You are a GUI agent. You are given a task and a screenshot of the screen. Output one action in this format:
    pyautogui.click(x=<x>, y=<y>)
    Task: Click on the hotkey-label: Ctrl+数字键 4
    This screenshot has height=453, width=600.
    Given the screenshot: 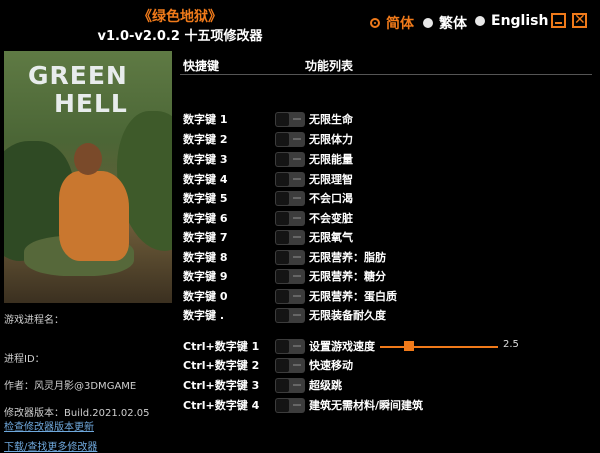 What is the action you would take?
    pyautogui.click(x=221, y=405)
    